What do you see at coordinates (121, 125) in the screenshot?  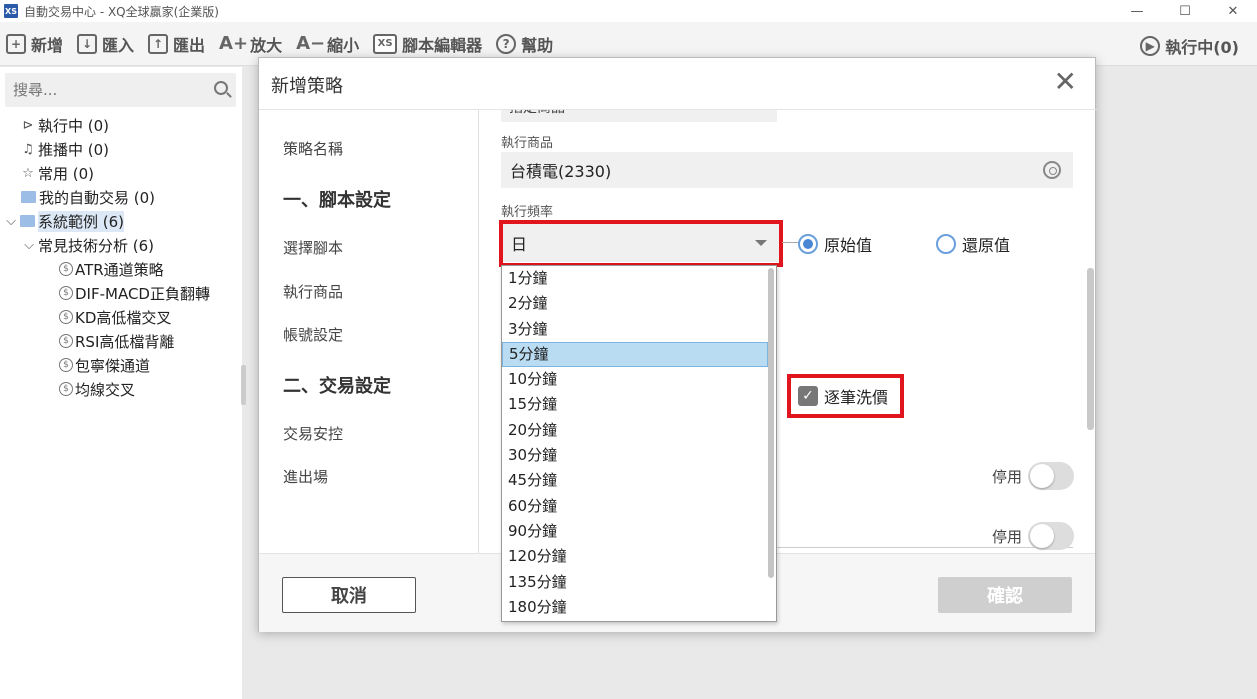 I see `tree-item-running: ⊳ 執行中 (0)` at bounding box center [121, 125].